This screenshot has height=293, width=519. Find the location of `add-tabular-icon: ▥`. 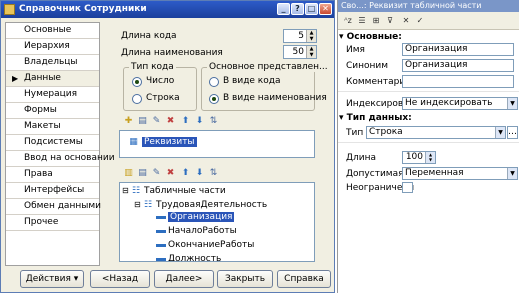

add-tabular-icon: ▥ is located at coordinates (128, 173).